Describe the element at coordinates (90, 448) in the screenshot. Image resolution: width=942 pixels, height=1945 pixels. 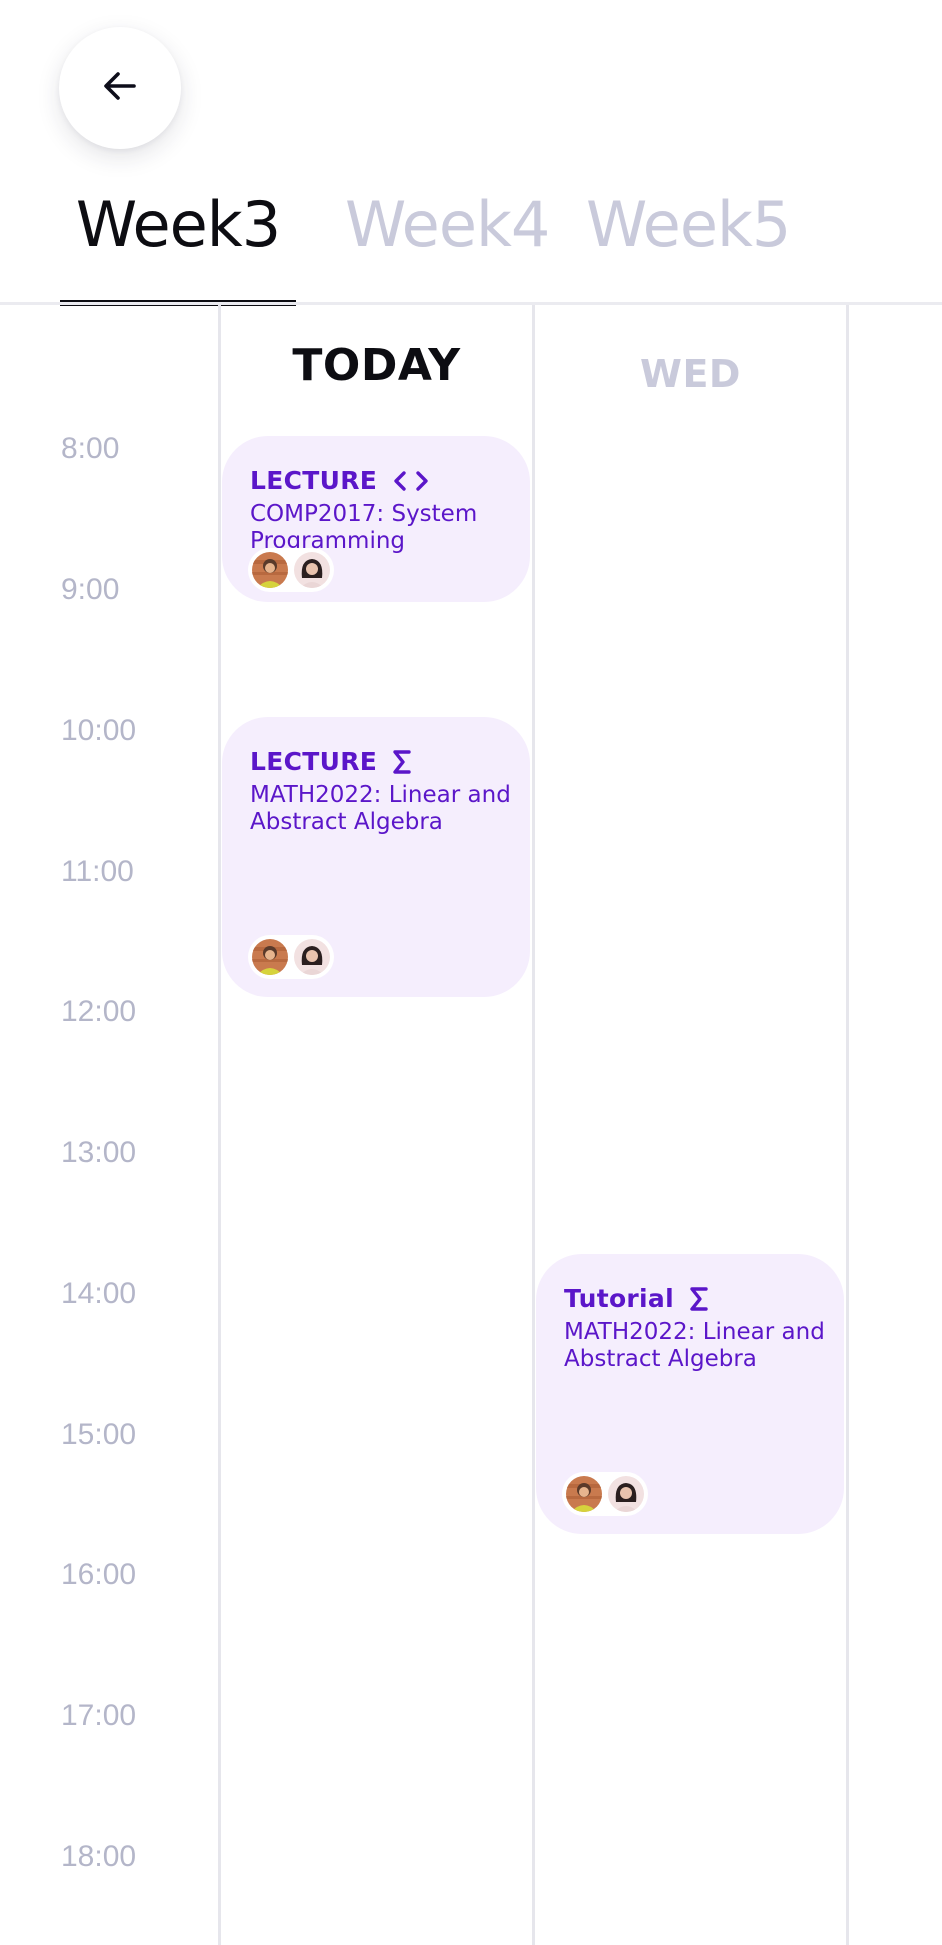
I see `time-label: 8:00` at that location.